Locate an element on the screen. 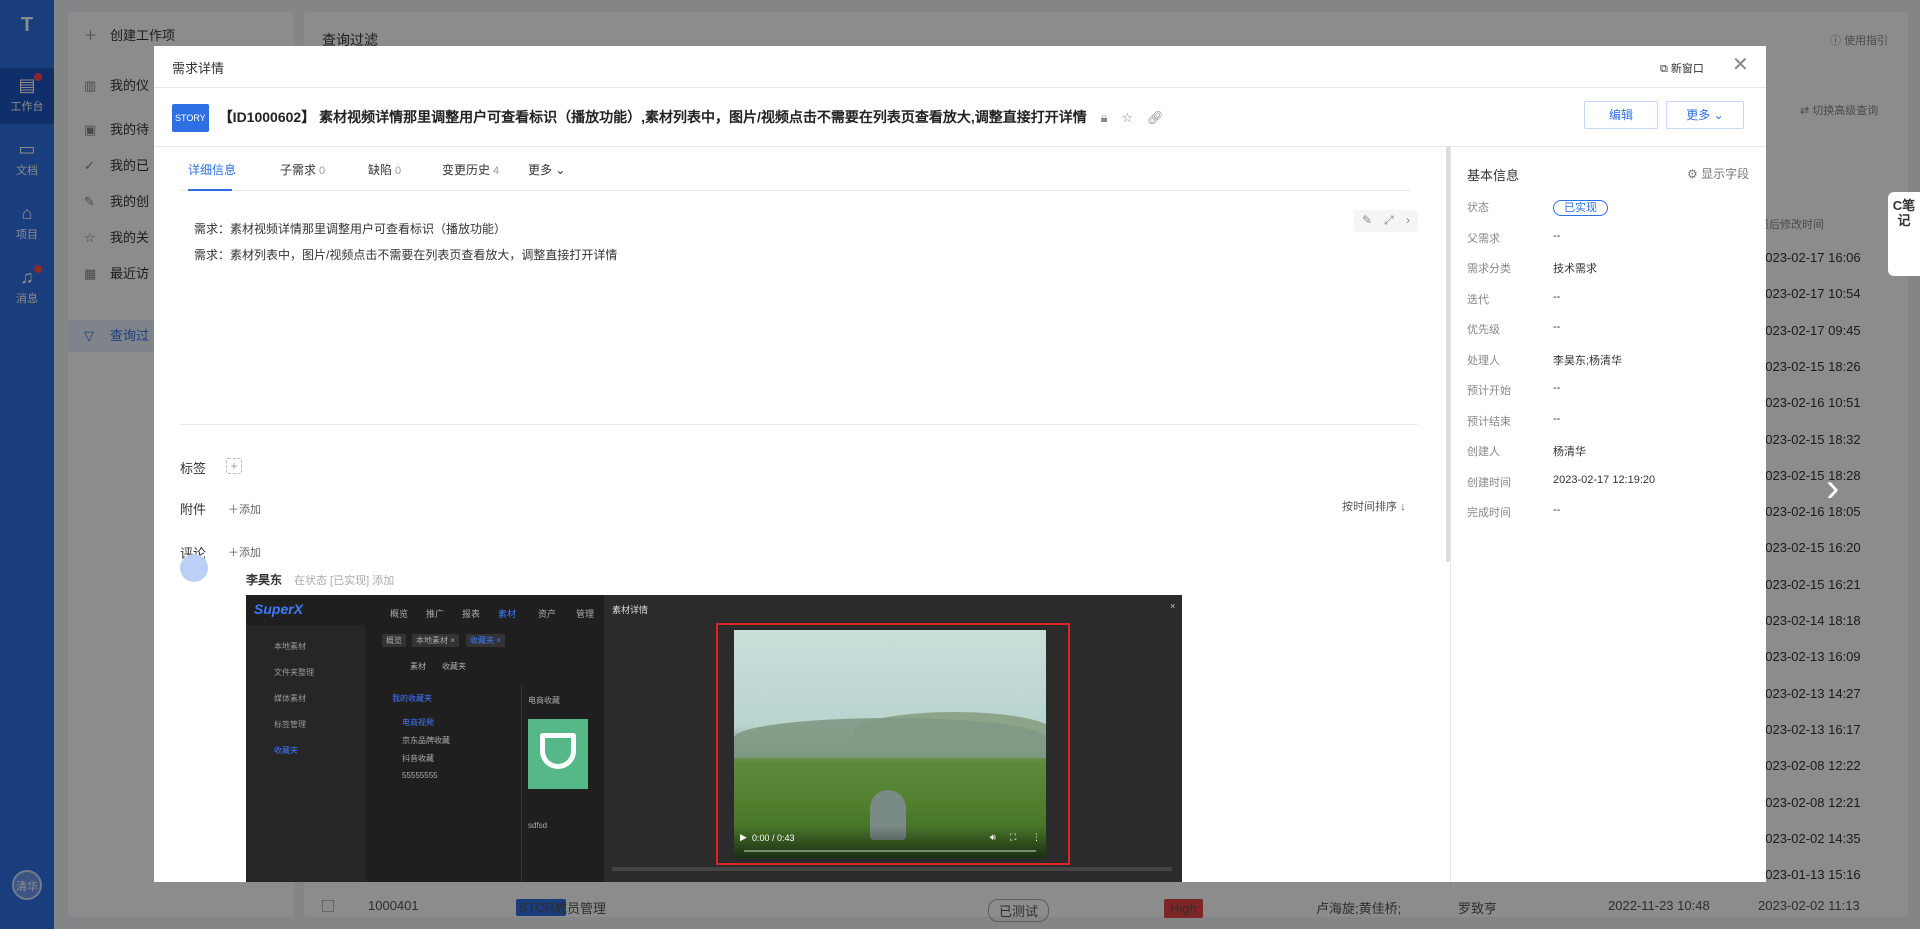 This screenshot has height=929, width=1920. field-label: 完成时间 is located at coordinates (1489, 513).